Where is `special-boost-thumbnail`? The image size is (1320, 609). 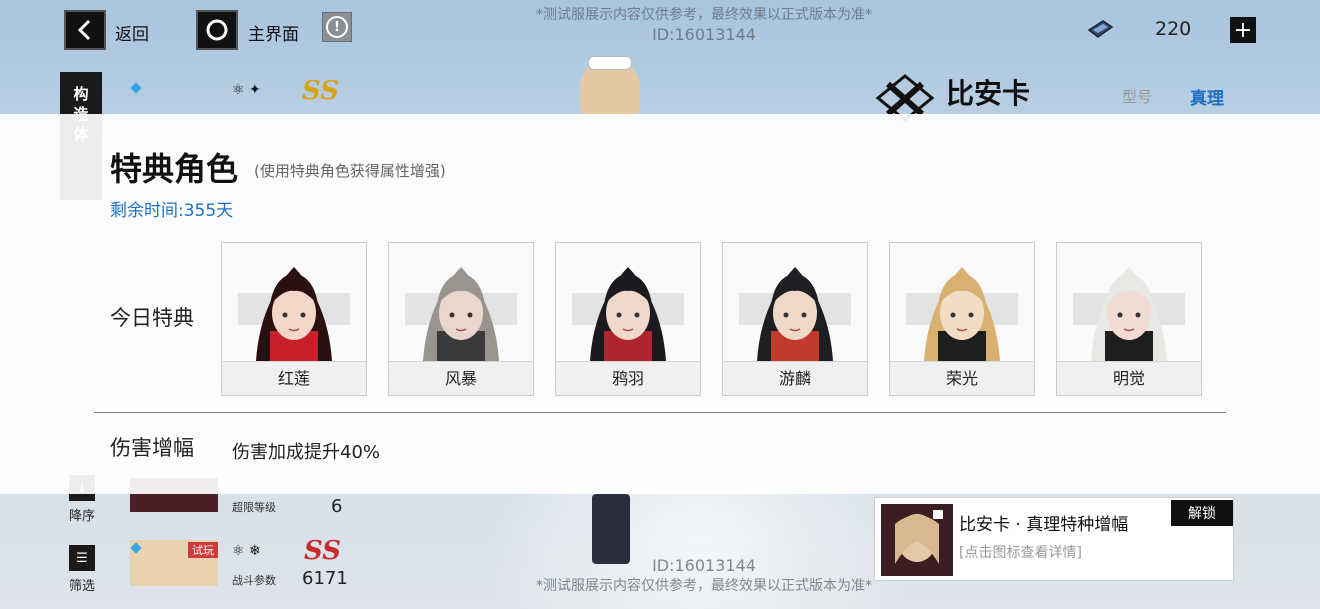 special-boost-thumbnail is located at coordinates (917, 540).